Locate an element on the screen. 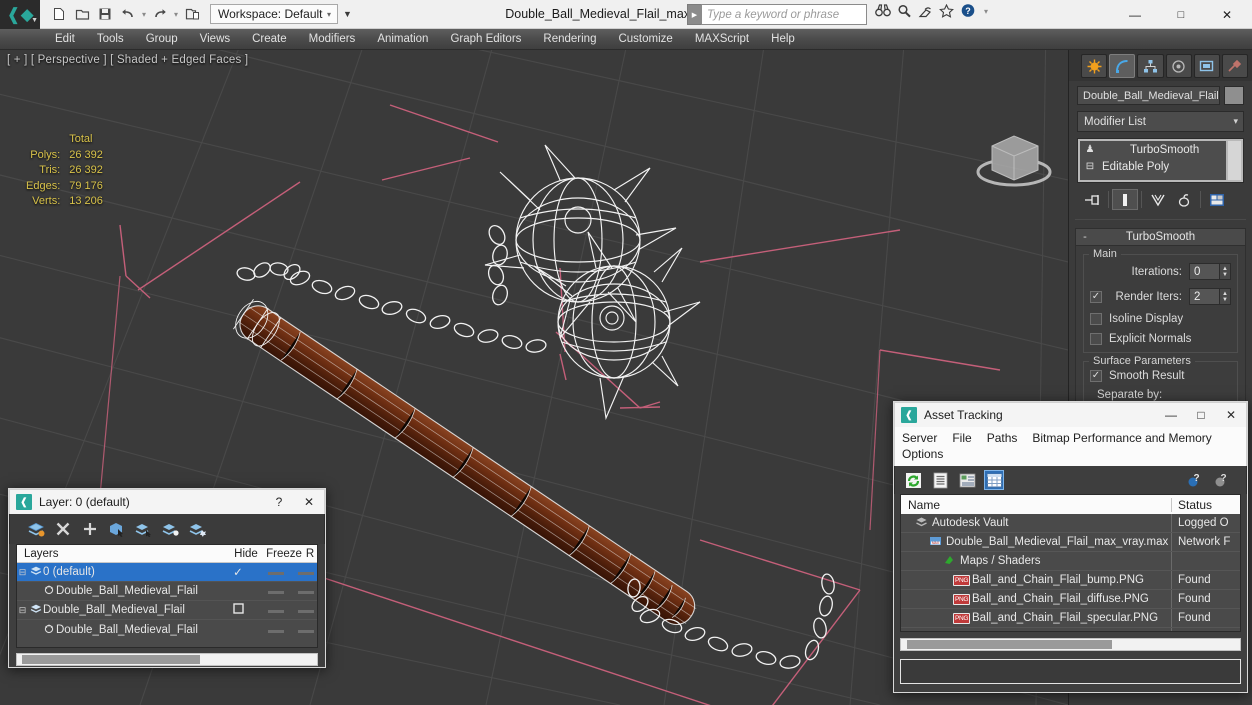  add-selection-to-layer-icon is located at coordinates (90, 529).